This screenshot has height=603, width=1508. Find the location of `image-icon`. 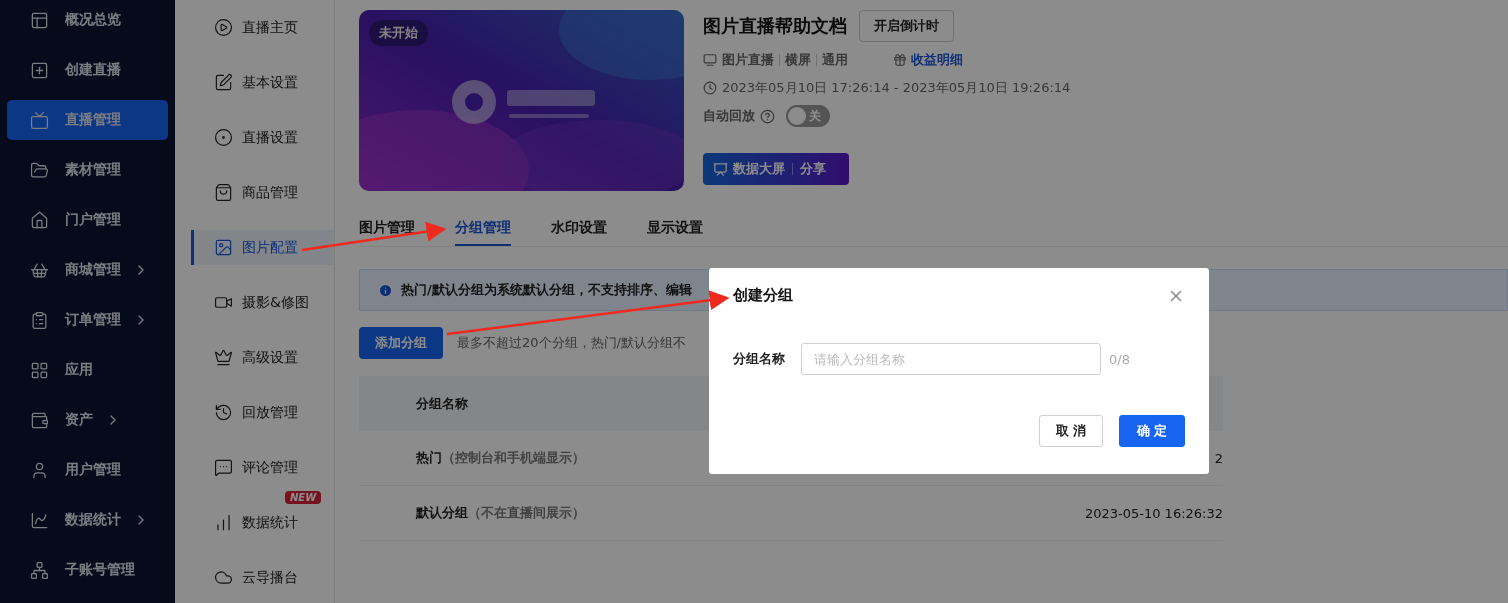

image-icon is located at coordinates (223, 247).